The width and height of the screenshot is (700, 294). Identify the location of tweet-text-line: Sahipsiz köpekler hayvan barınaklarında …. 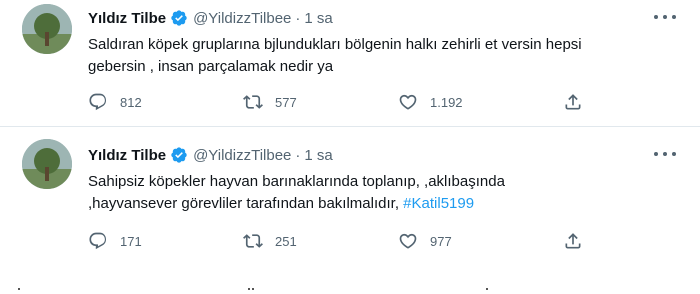
(296, 181).